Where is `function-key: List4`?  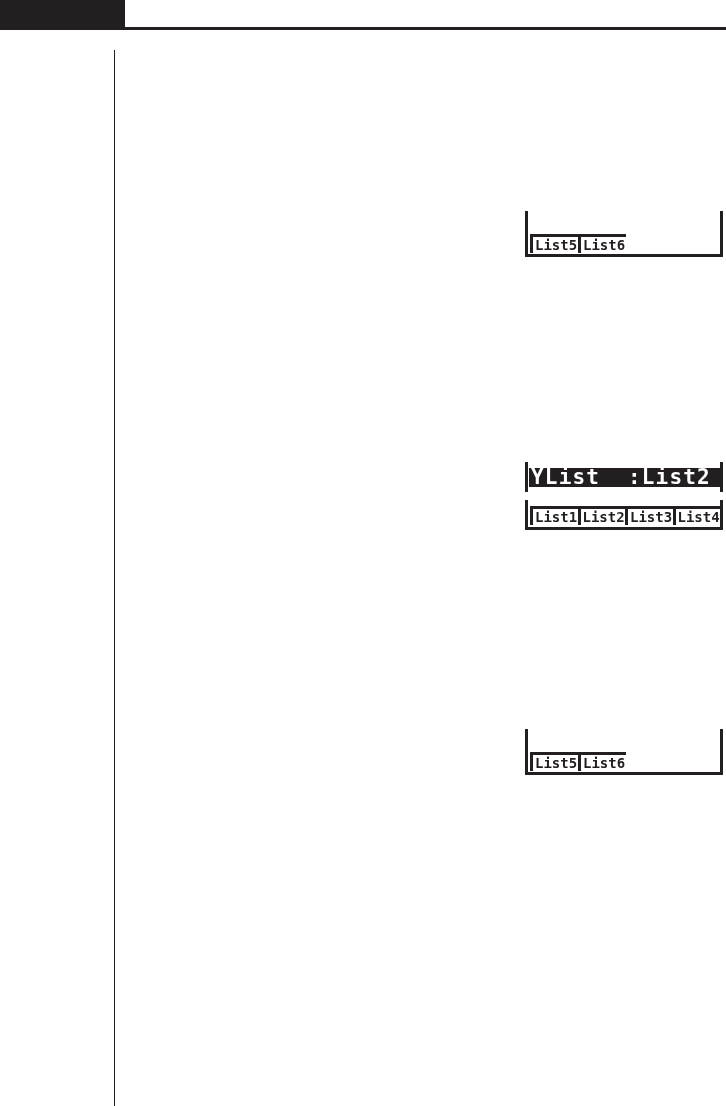
function-key: List4 is located at coordinates (696, 515).